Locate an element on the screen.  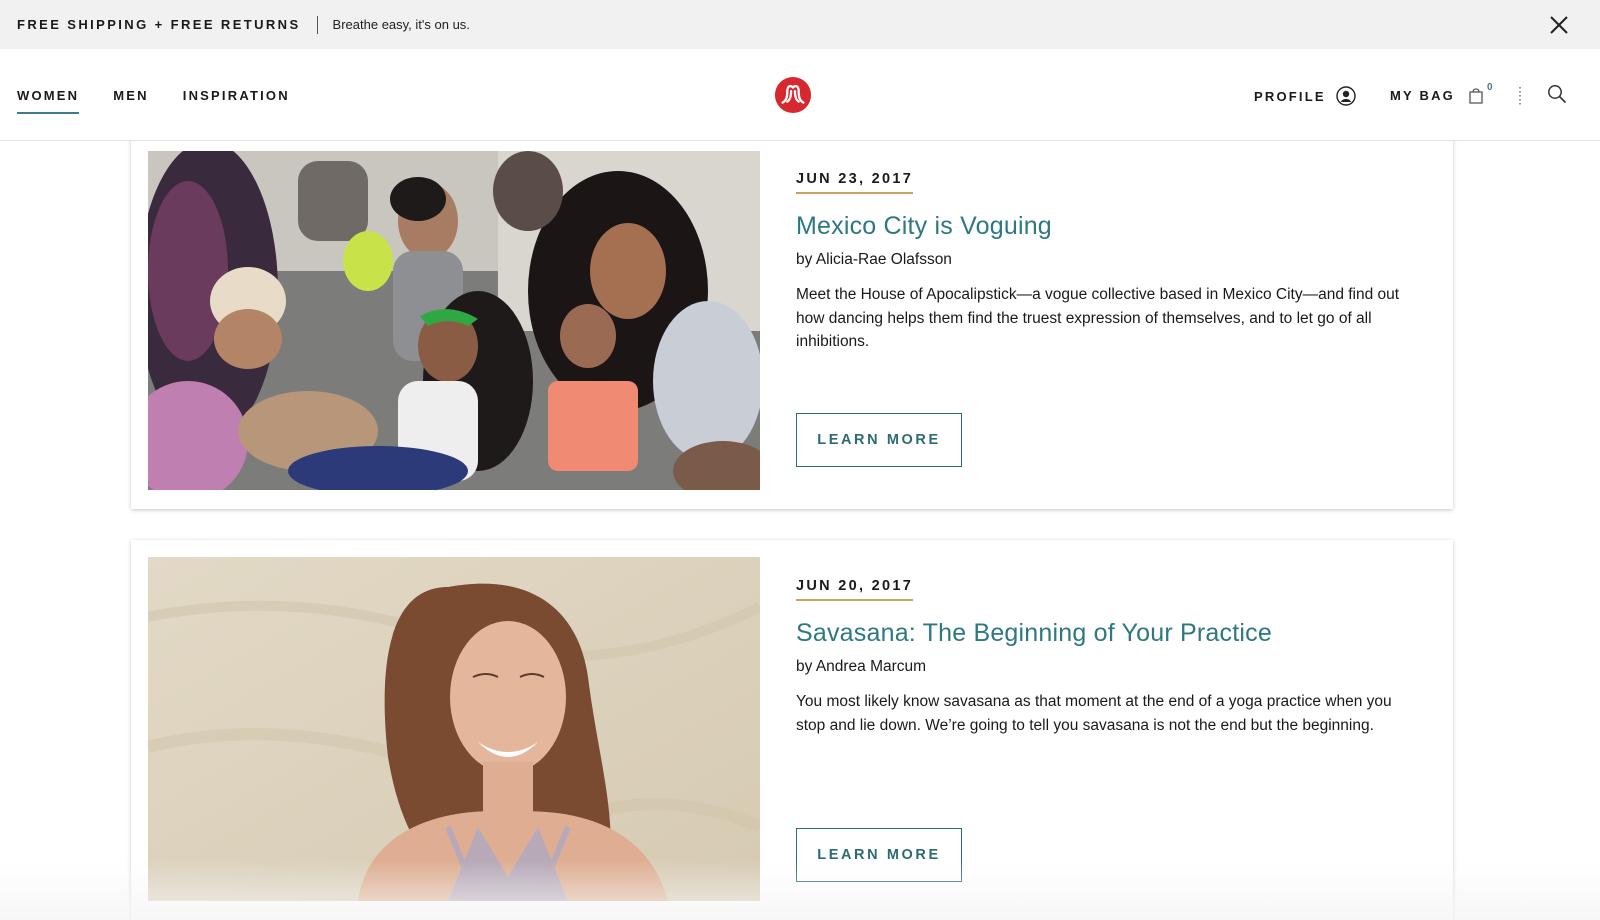
profile-link: PROFILE is located at coordinates (1305, 96).